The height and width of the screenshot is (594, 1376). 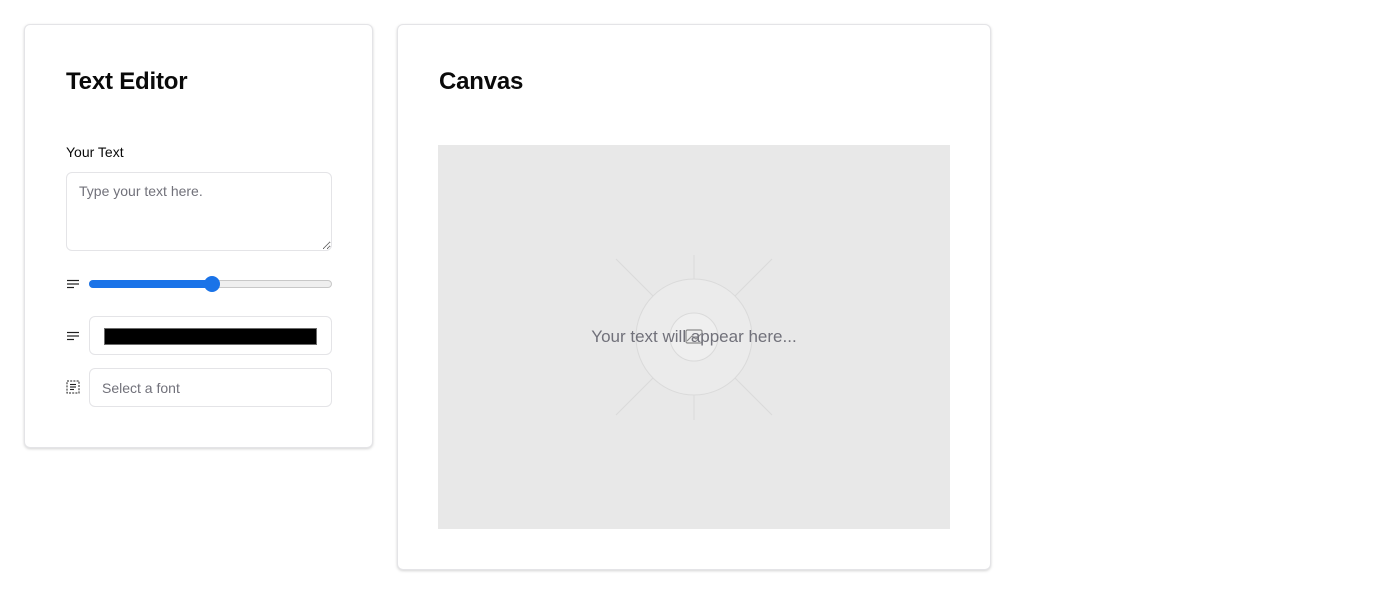 What do you see at coordinates (199, 211) in the screenshot?
I see `text-input` at bounding box center [199, 211].